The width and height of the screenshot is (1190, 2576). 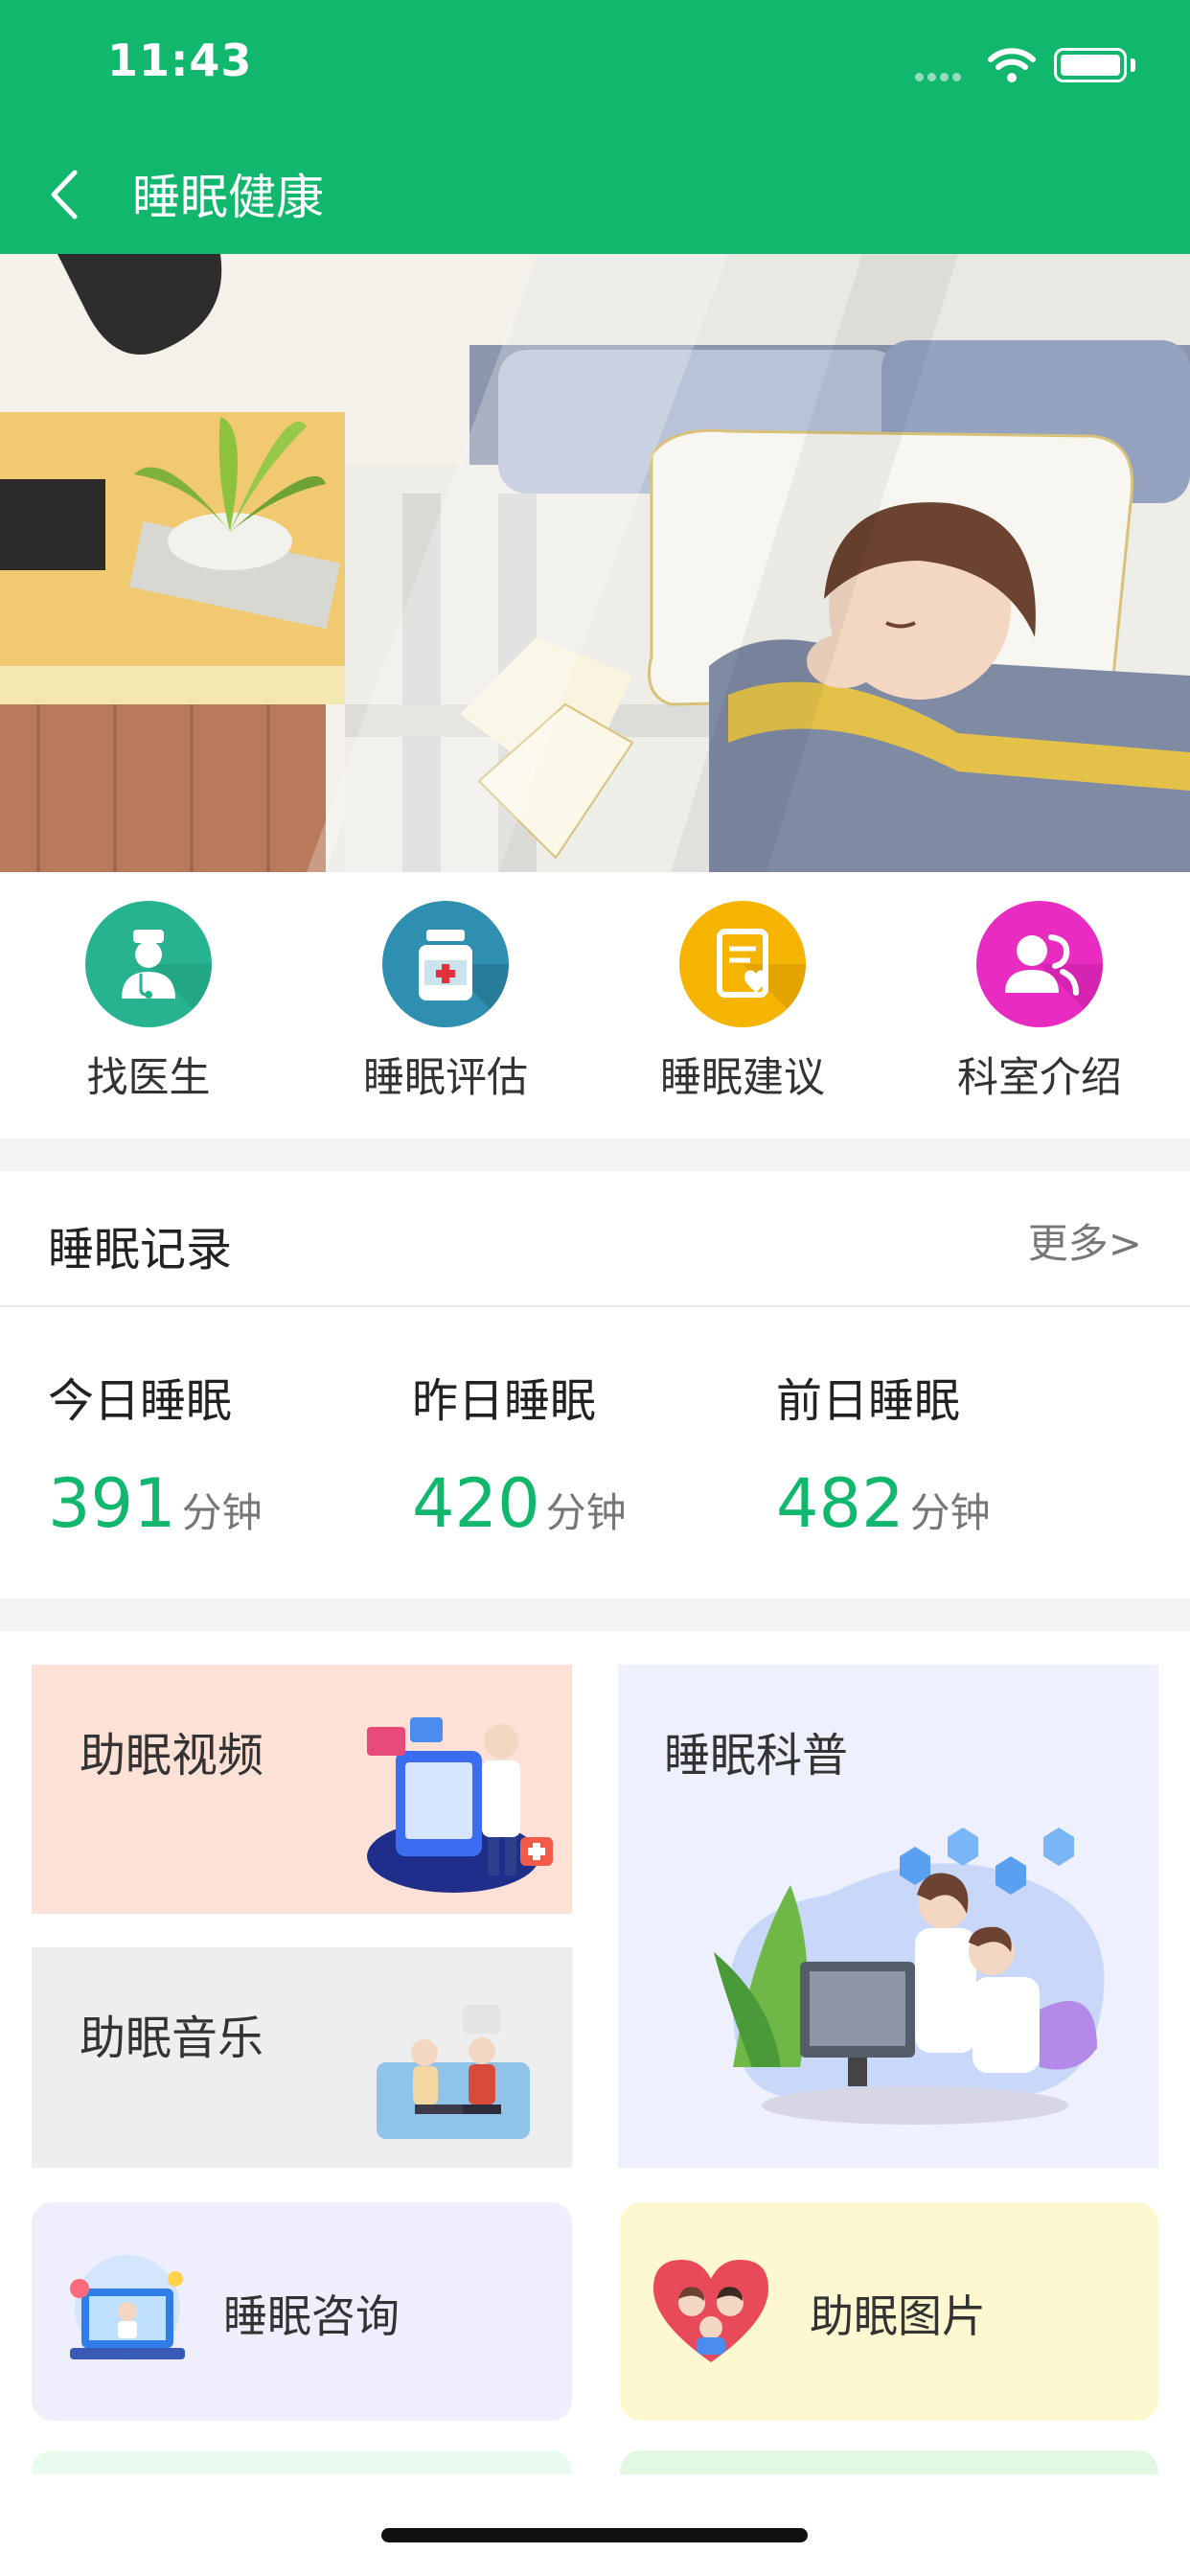 I want to click on medicine-bottle-icon, so click(x=445, y=964).